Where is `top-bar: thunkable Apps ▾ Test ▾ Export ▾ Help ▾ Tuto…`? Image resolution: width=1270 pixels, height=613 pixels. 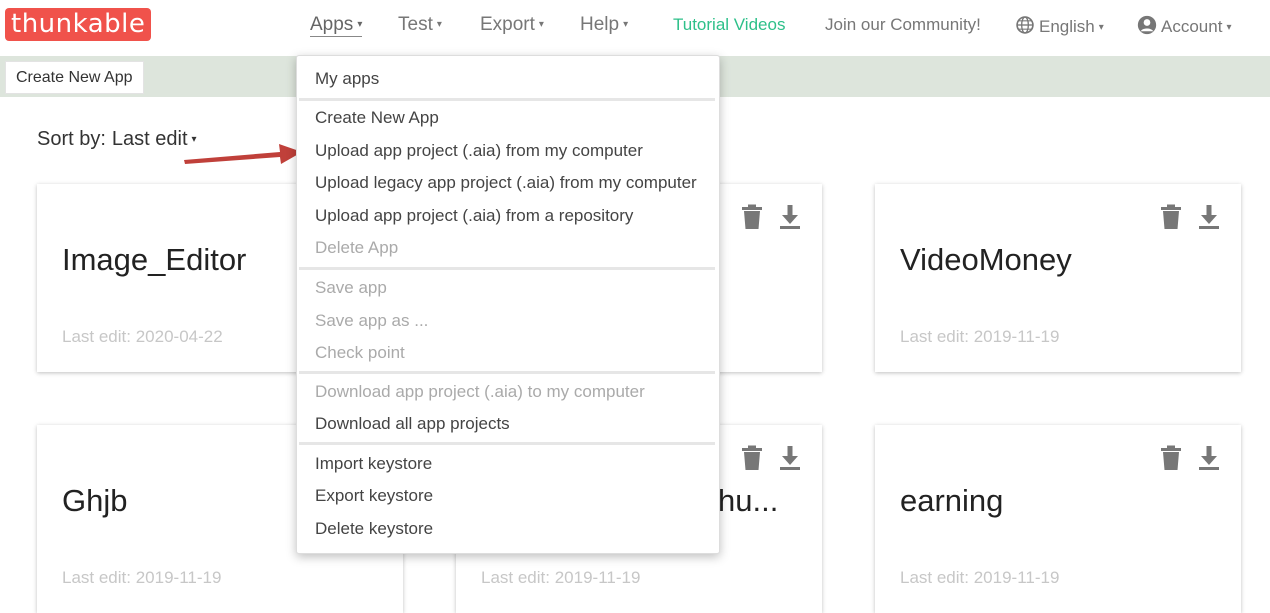
top-bar: thunkable Apps ▾ Test ▾ Export ▾ Help ▾ Tuto… is located at coordinates (635, 27).